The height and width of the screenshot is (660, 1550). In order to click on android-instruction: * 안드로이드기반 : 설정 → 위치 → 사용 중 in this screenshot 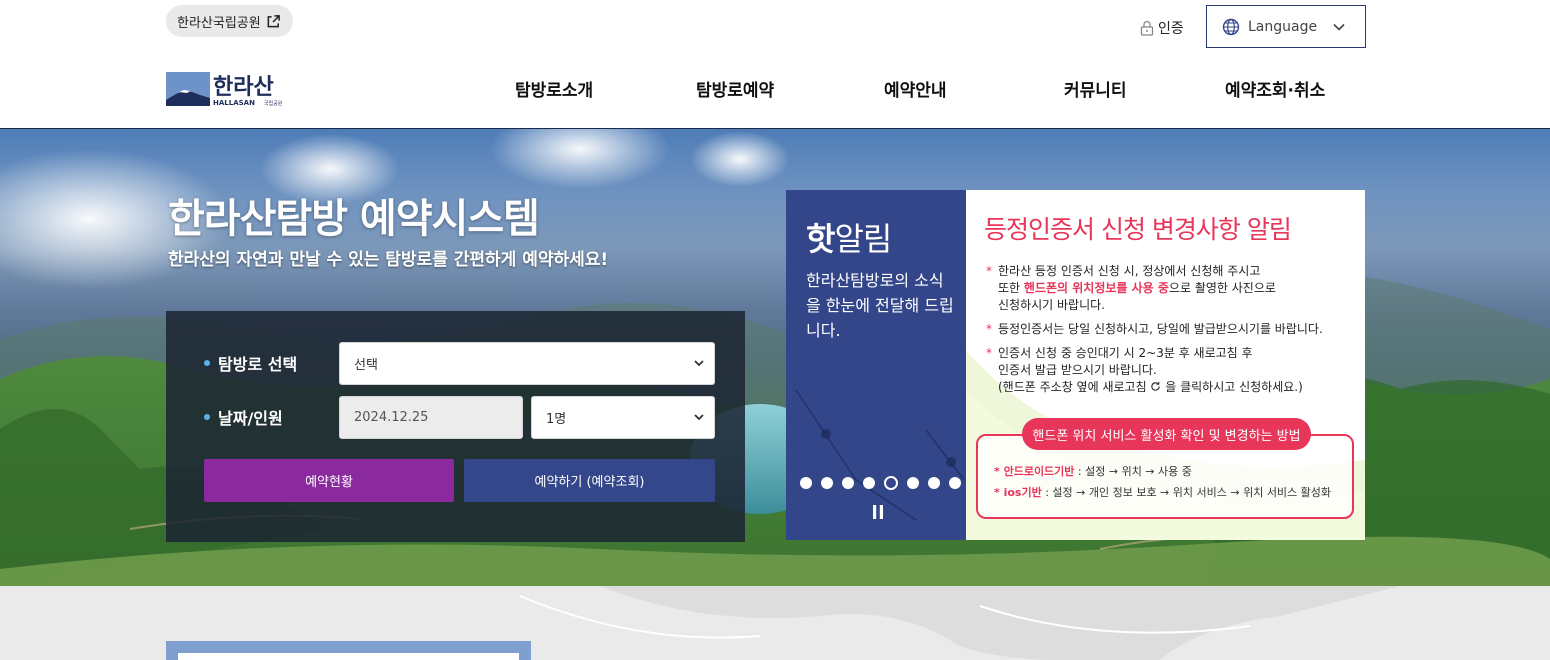, I will do `click(1093, 471)`.